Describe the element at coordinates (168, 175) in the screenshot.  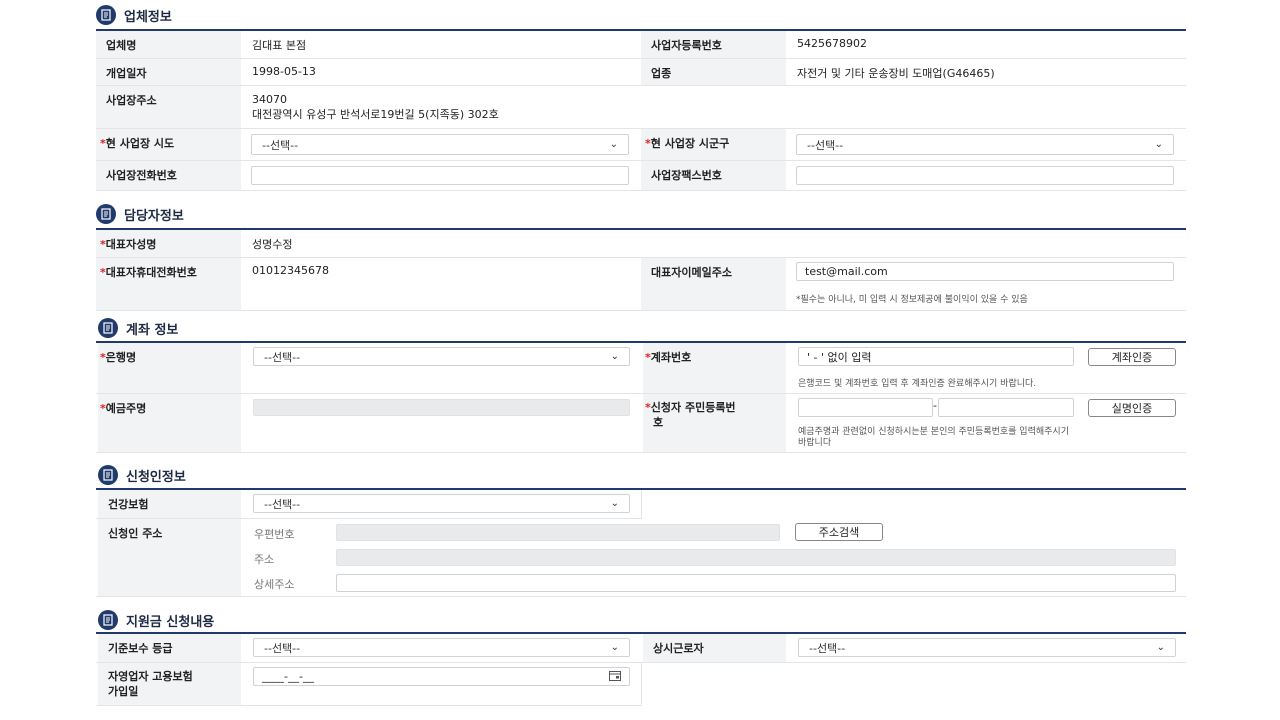
I see `phone-label: 사업장전화번호` at that location.